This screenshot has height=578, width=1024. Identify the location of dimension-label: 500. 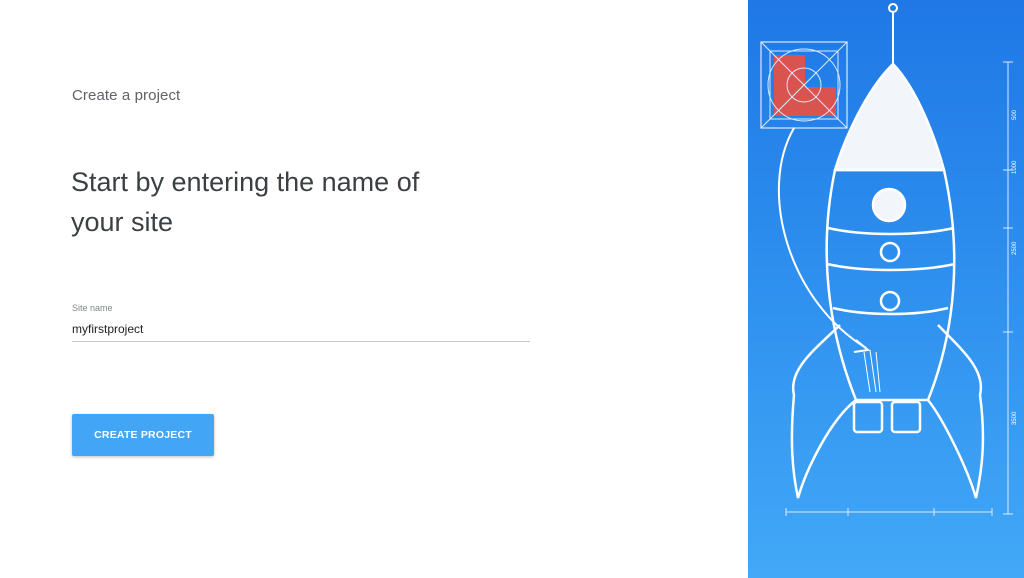
(1015, 114).